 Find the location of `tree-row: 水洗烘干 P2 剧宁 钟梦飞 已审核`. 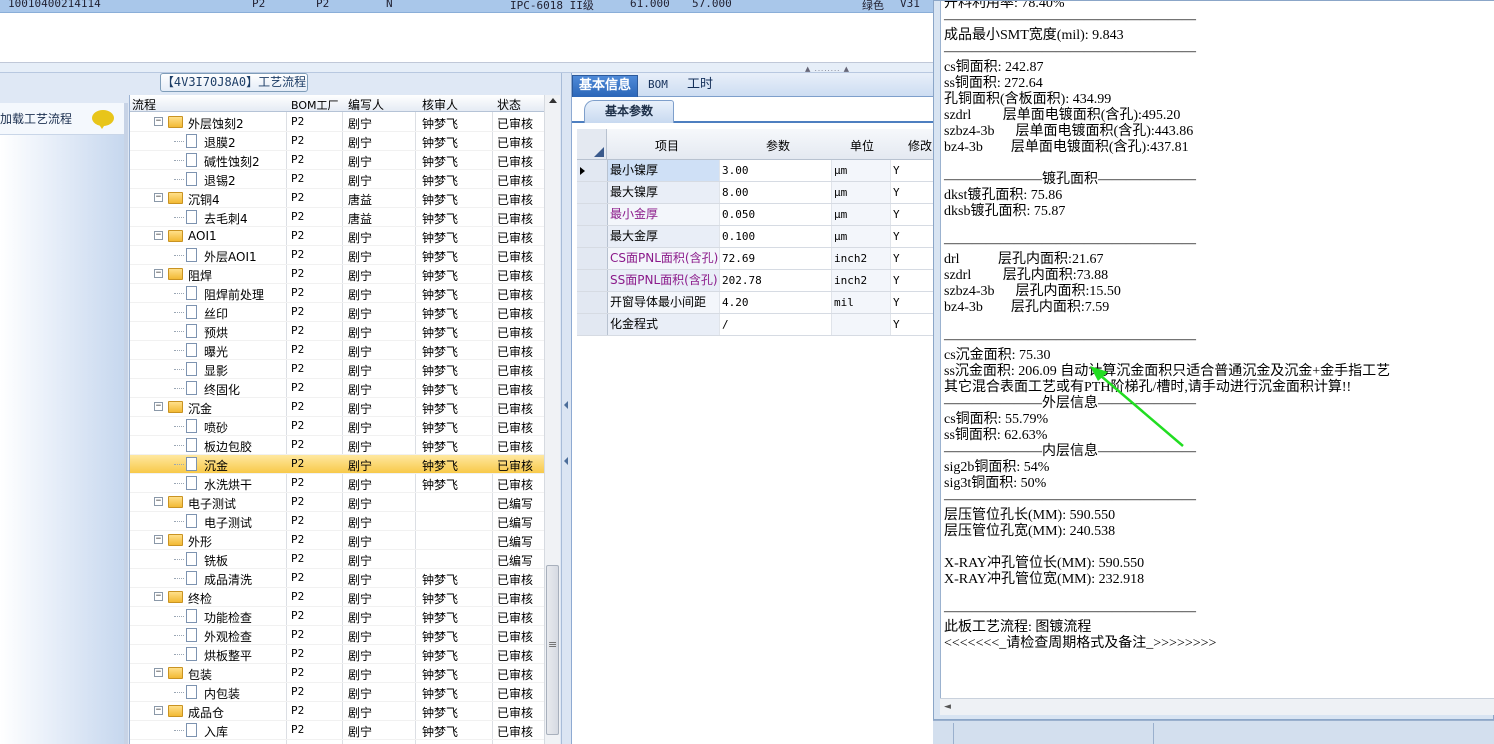

tree-row: 水洗烘干 P2 剧宁 钟梦飞 已审核 is located at coordinates (337, 483).